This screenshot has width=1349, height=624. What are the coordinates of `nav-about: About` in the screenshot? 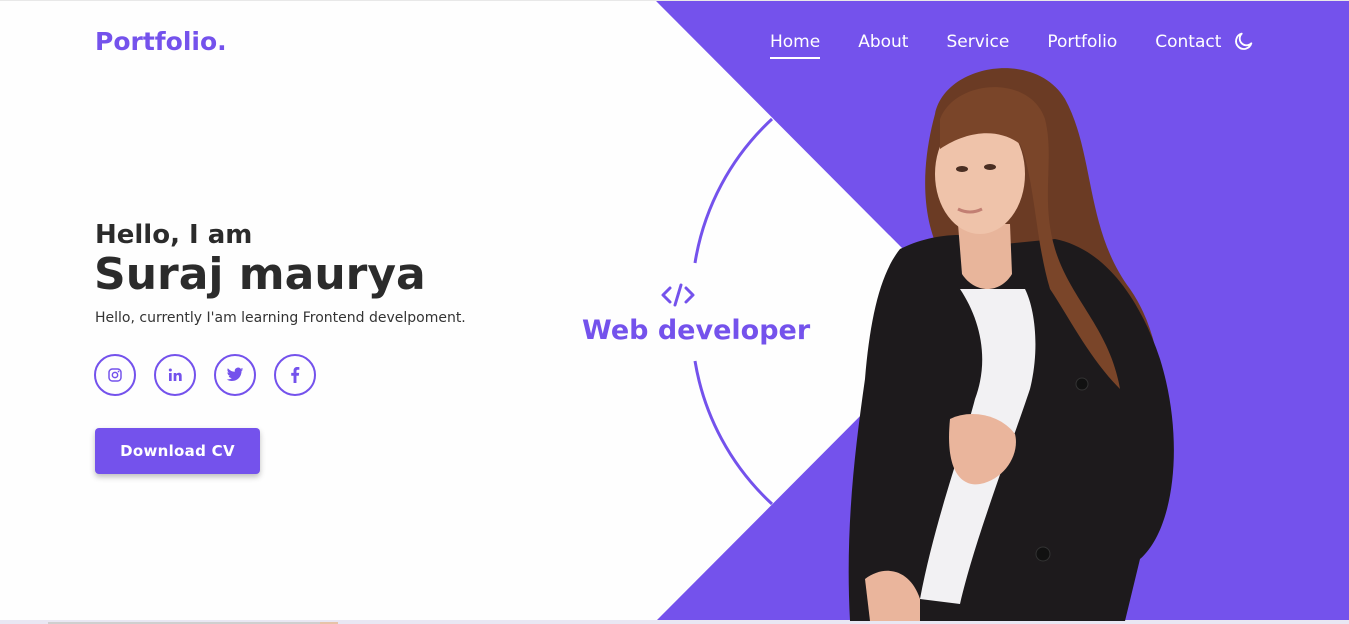 It's located at (883, 42).